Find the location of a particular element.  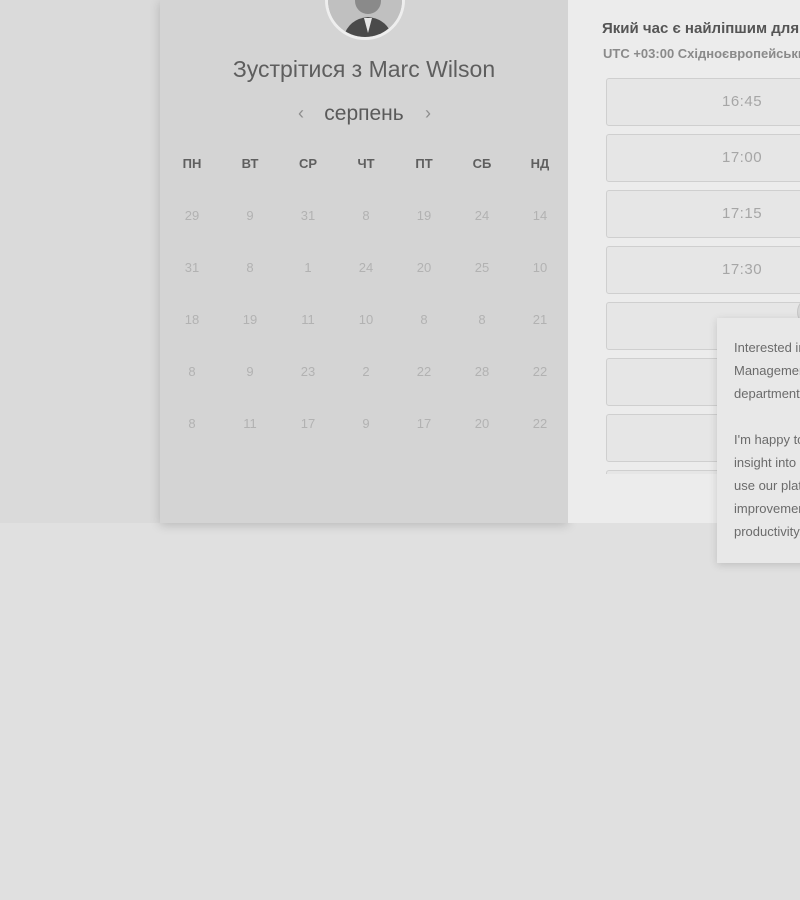

chat-popup-line: productivity. is located at coordinates (767, 531).